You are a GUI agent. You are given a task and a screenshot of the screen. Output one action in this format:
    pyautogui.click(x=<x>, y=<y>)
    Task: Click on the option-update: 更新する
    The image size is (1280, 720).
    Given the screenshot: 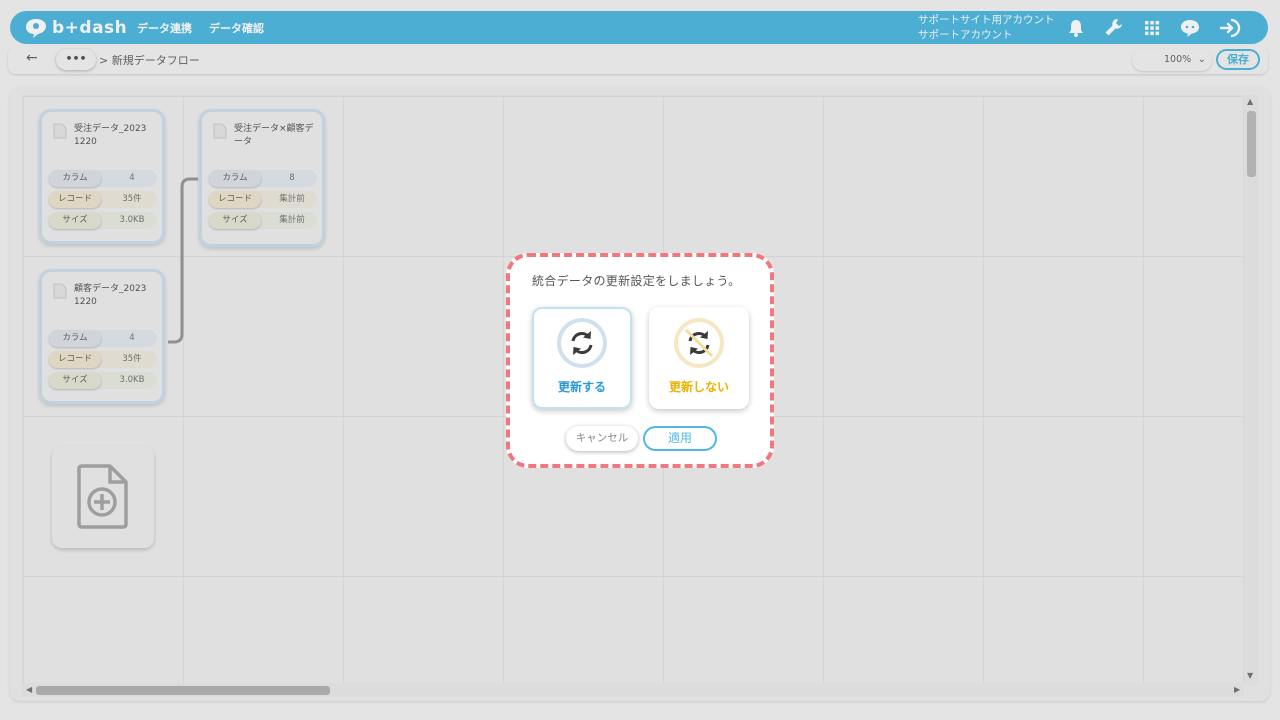 What is the action you would take?
    pyautogui.click(x=582, y=358)
    